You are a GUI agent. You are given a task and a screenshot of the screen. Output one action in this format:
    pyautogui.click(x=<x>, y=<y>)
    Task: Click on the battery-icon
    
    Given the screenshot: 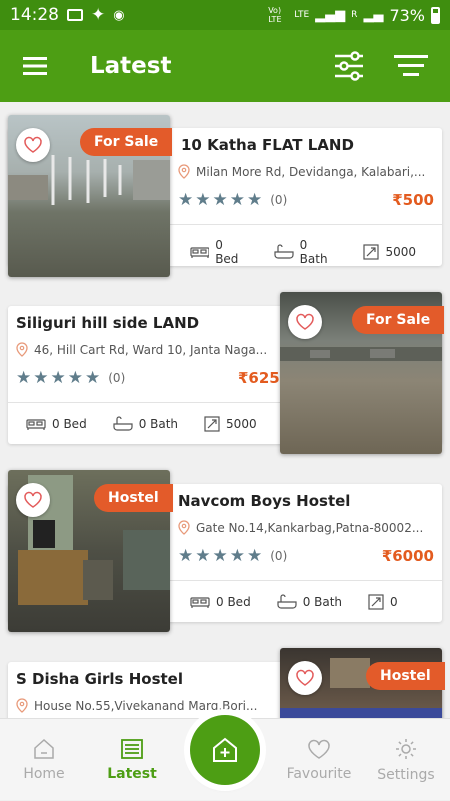 What is the action you would take?
    pyautogui.click(x=435, y=15)
    